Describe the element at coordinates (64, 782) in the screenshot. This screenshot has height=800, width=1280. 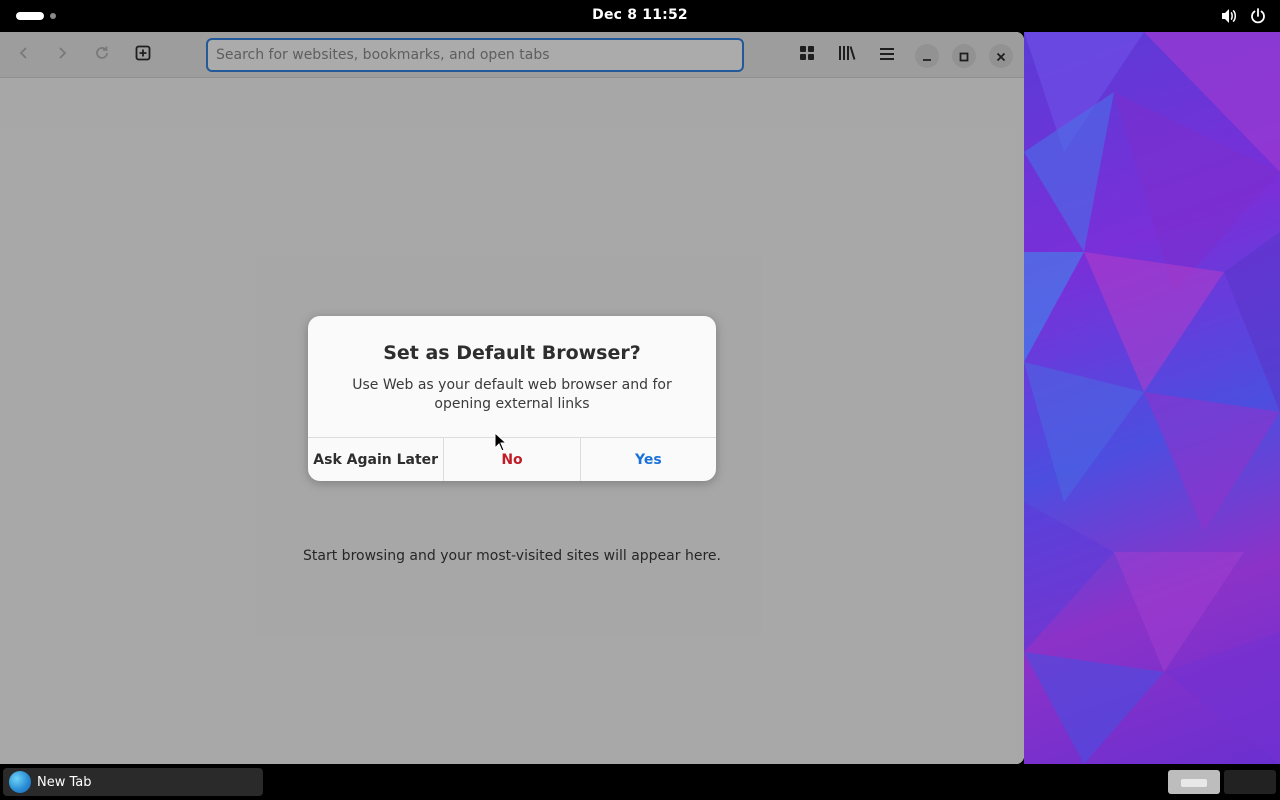
I see `taskbar-item-label: New Tab` at that location.